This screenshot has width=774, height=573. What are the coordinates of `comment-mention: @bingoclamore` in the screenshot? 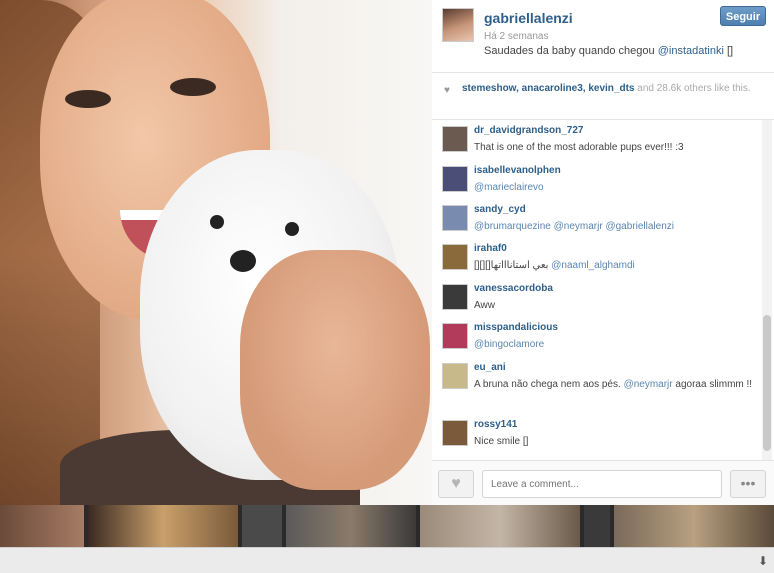 It's located at (509, 344).